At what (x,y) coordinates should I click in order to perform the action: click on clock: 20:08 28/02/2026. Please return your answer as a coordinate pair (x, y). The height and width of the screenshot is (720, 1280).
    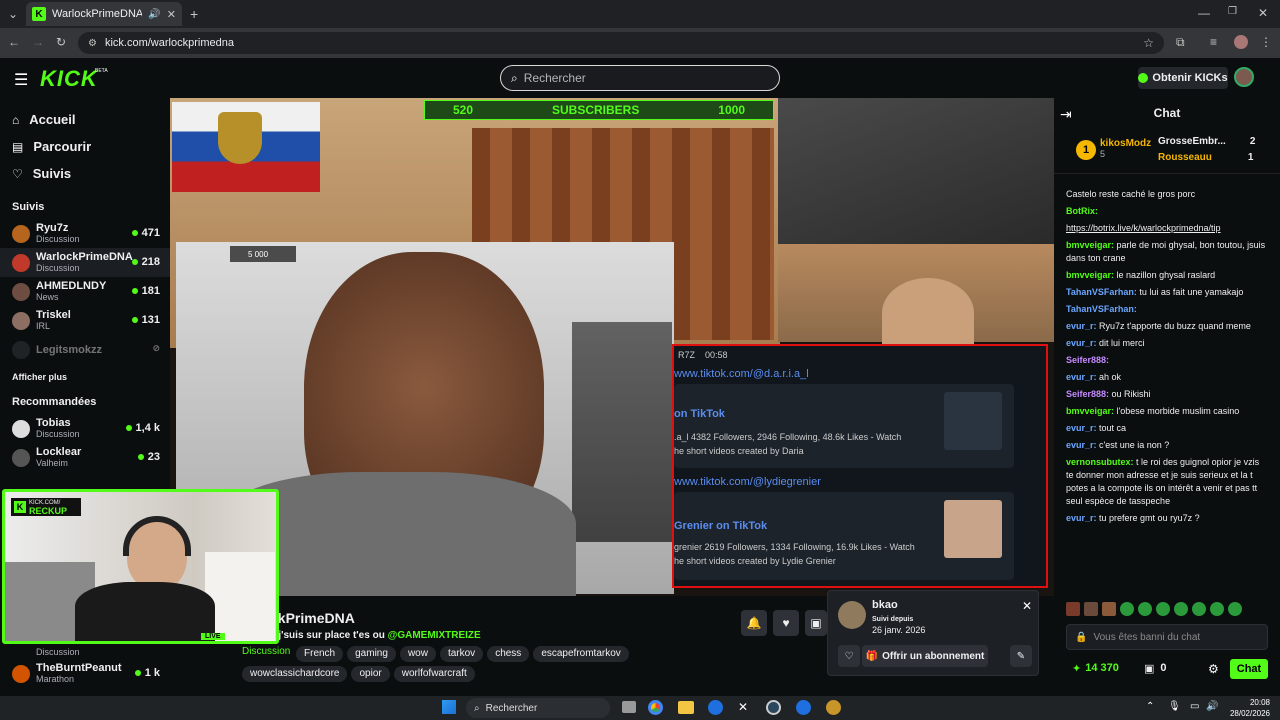
    Looking at the image, I should click on (1248, 708).